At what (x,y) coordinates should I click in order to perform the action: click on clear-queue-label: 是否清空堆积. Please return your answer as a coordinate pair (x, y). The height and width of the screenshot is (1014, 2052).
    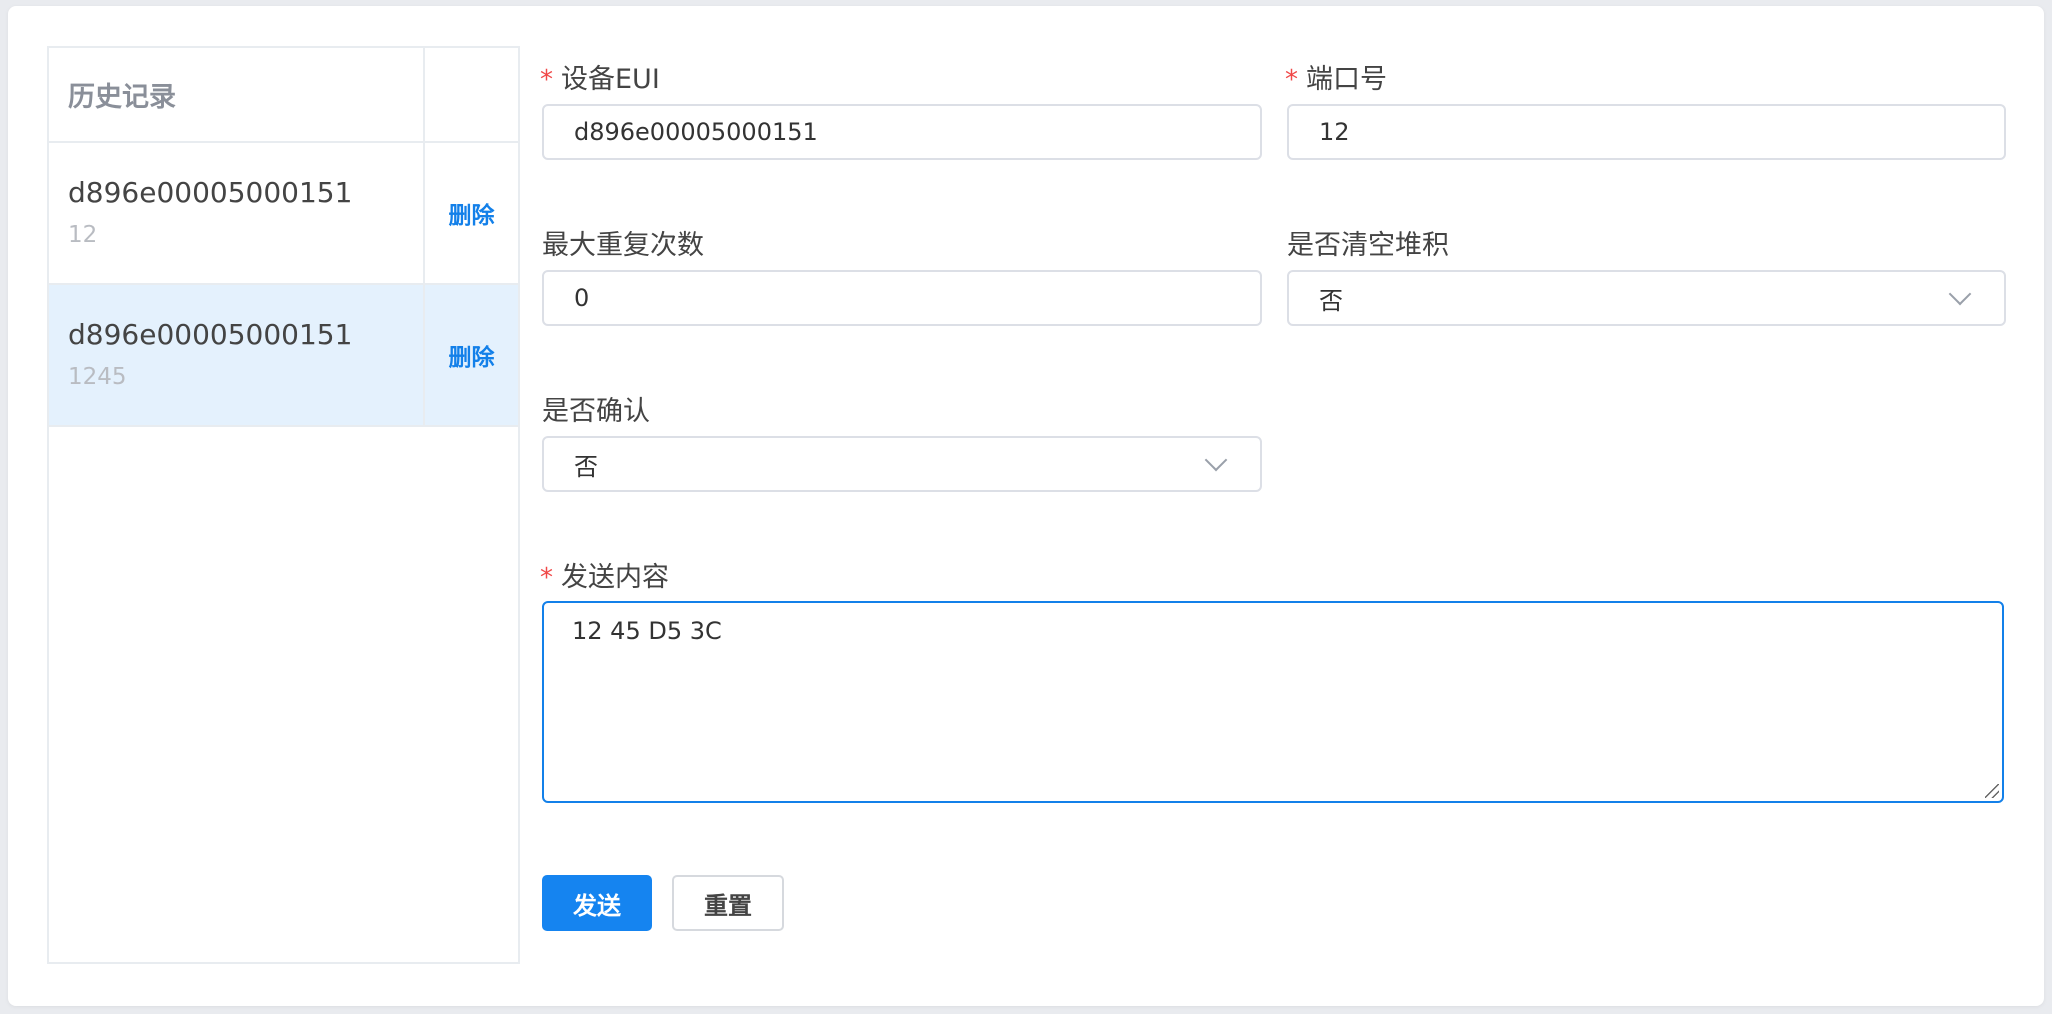
    Looking at the image, I should click on (1368, 245).